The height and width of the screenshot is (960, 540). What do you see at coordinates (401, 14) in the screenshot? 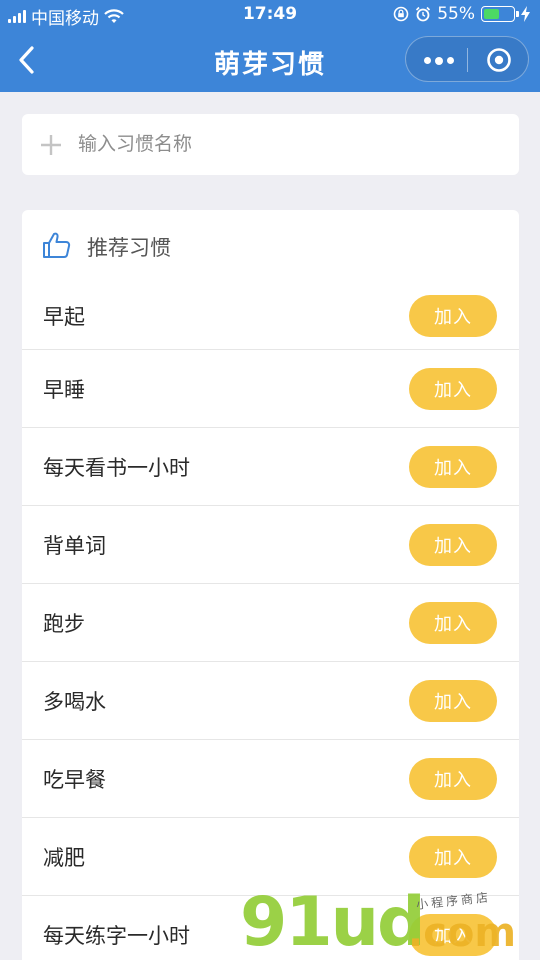
I see `rotation-lock-icon` at bounding box center [401, 14].